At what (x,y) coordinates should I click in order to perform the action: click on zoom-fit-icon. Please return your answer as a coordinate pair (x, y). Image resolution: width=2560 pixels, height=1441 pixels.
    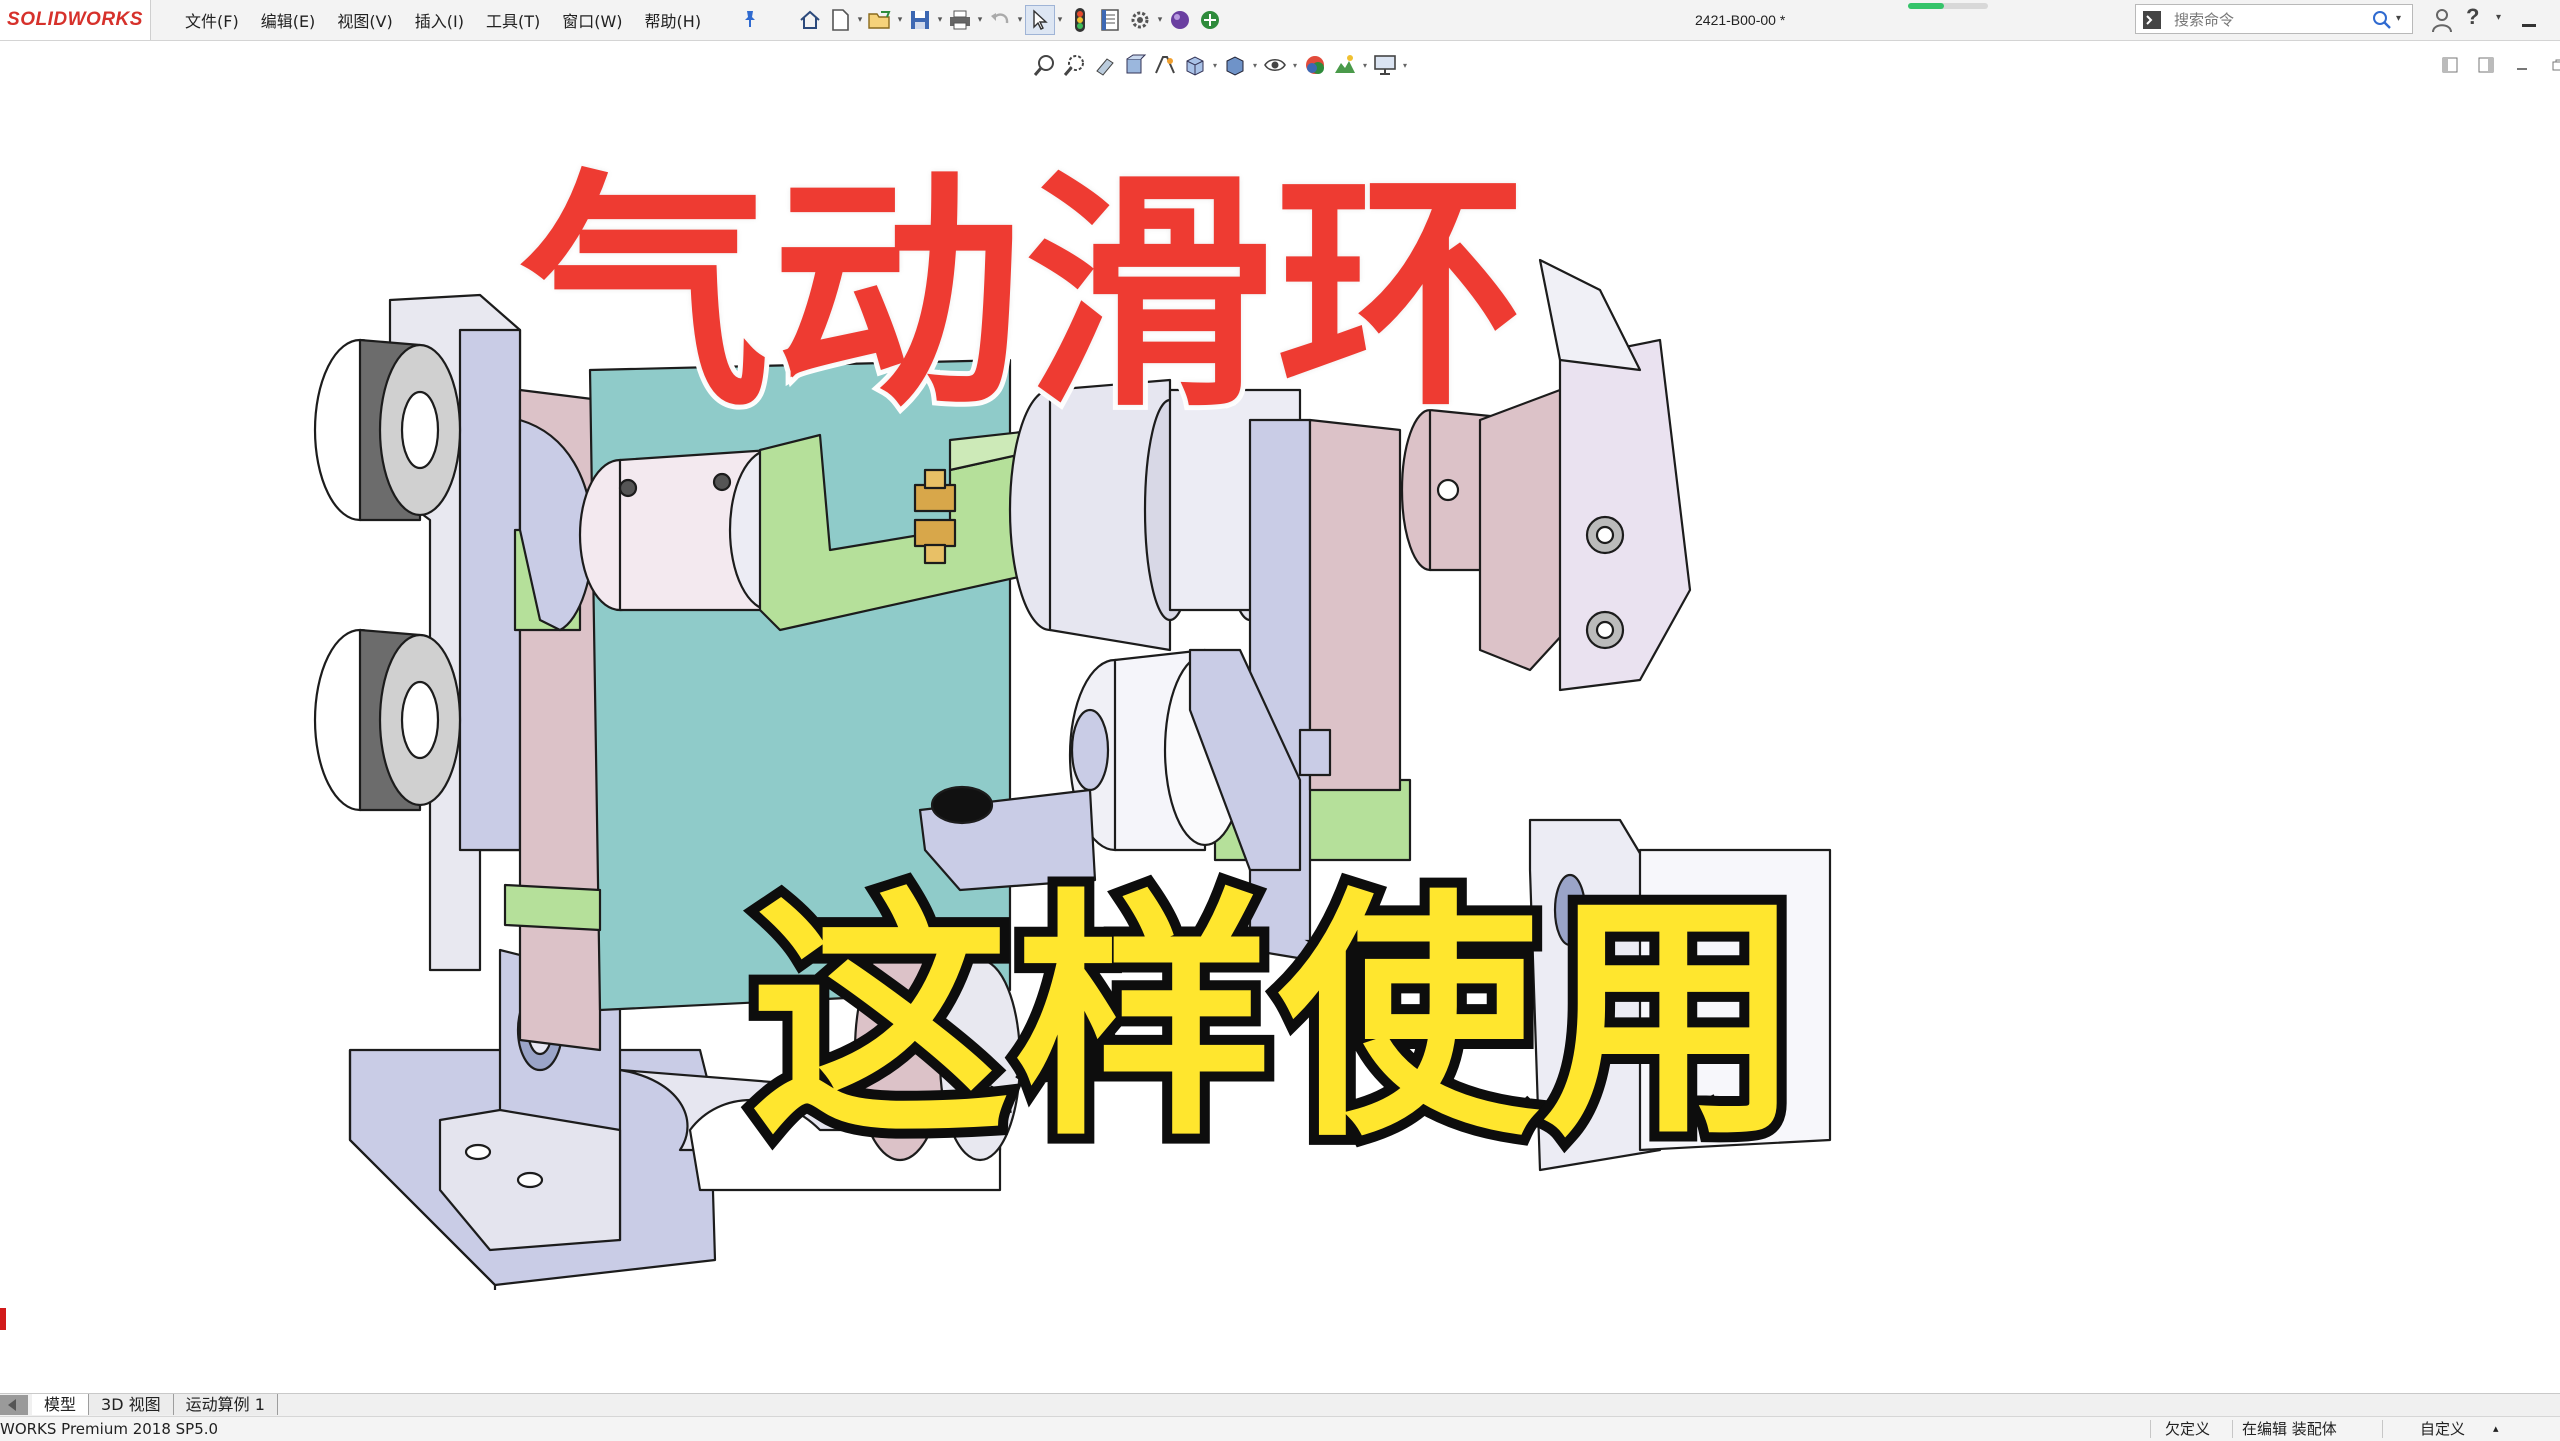
    Looking at the image, I should click on (1043, 65).